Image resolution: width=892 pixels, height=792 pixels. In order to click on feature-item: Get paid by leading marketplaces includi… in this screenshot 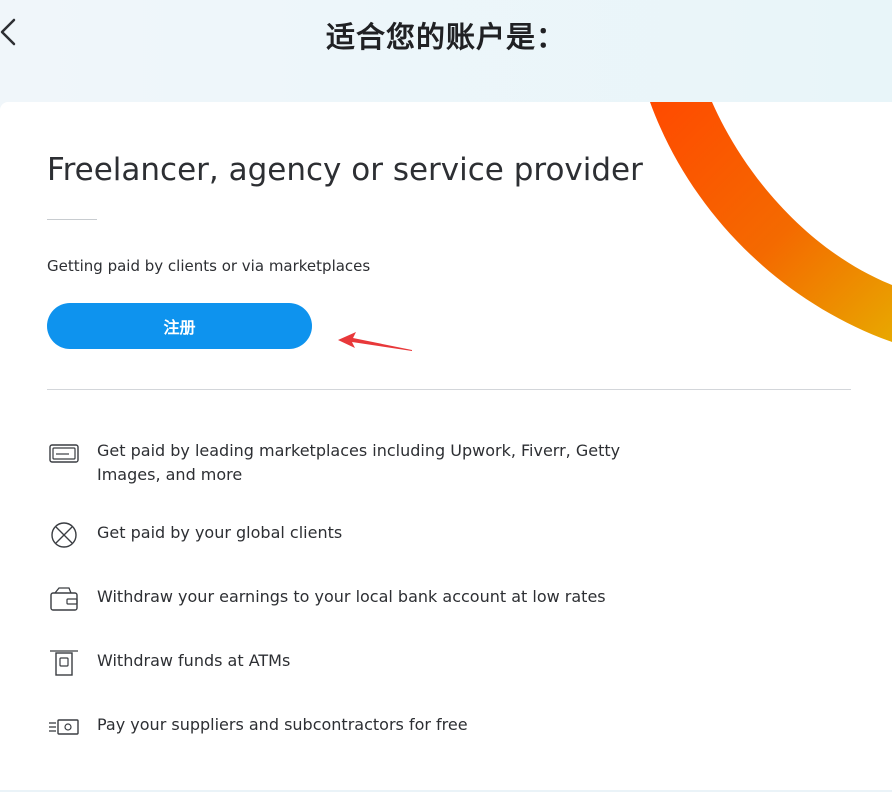, I will do `click(397, 463)`.